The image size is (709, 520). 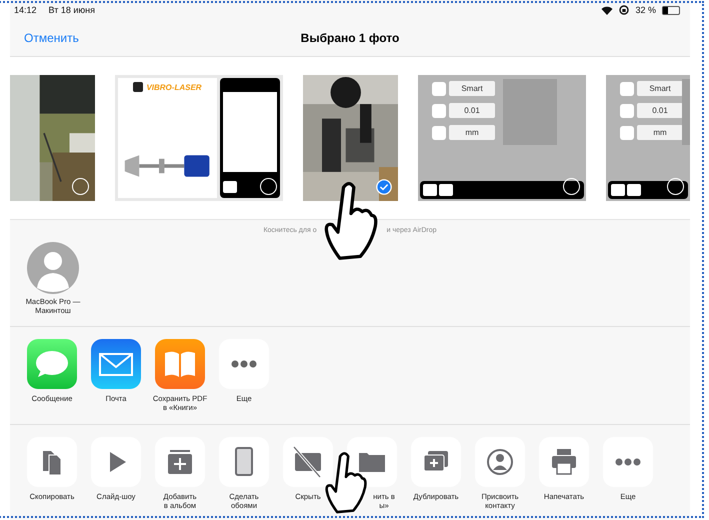 I want to click on sheet-title: Выбрано 1 фото, so click(x=350, y=38).